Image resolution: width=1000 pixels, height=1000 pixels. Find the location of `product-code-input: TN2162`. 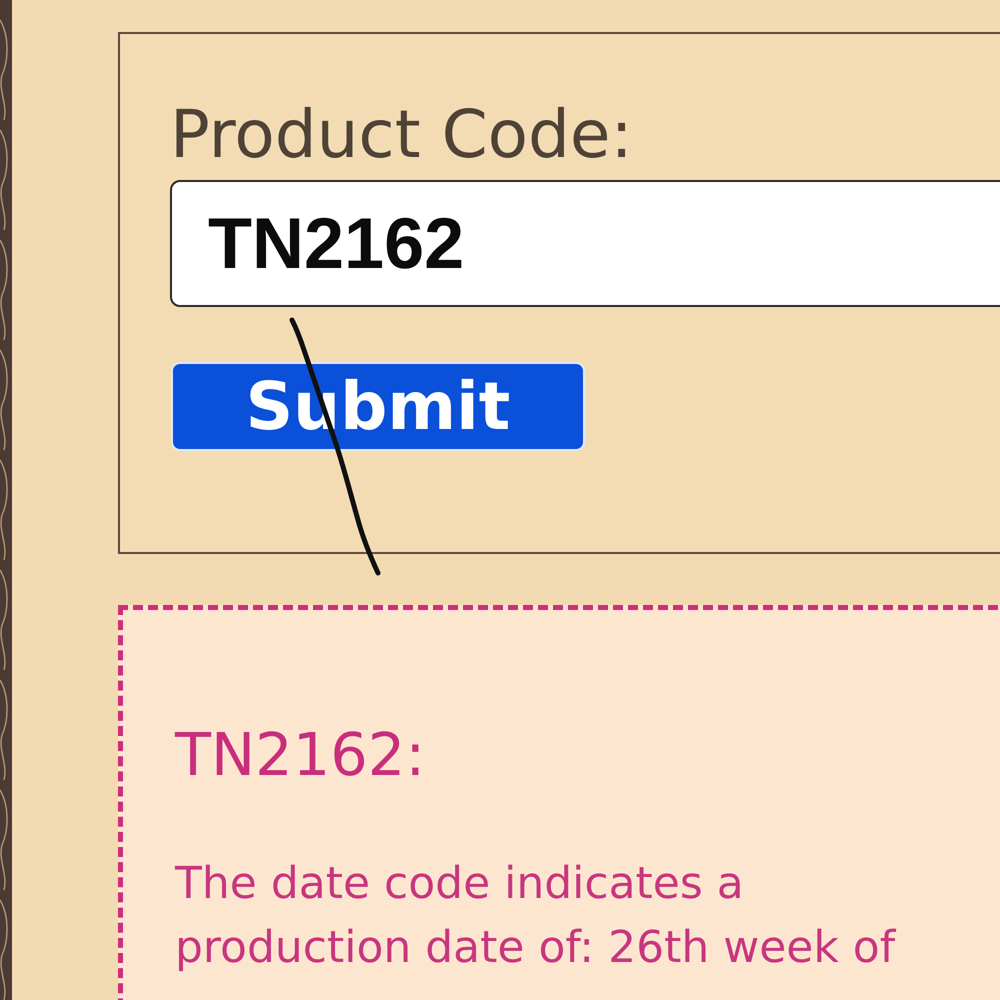

product-code-input: TN2162 is located at coordinates (585, 243).